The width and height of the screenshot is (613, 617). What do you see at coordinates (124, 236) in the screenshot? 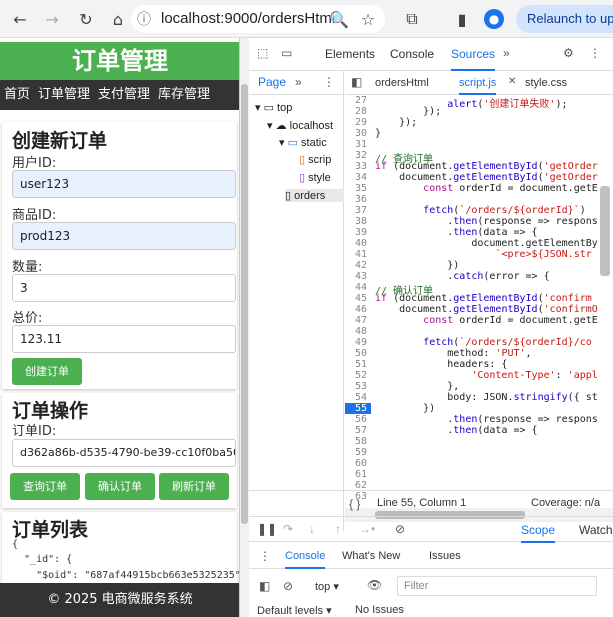
I see `product-id-input: prod123` at bounding box center [124, 236].